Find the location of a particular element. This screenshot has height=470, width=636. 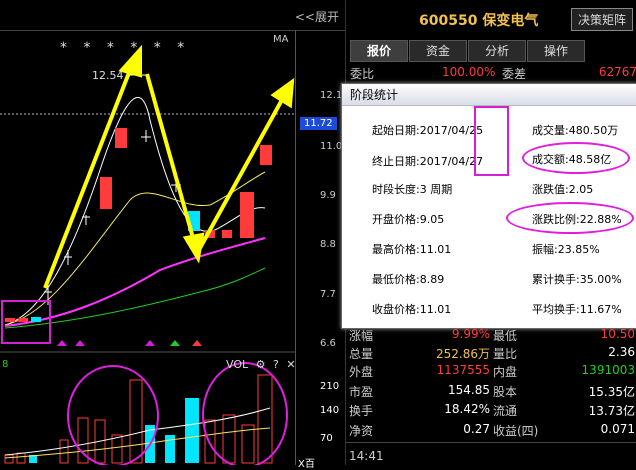

tab-quote: 报价 is located at coordinates (379, 51).